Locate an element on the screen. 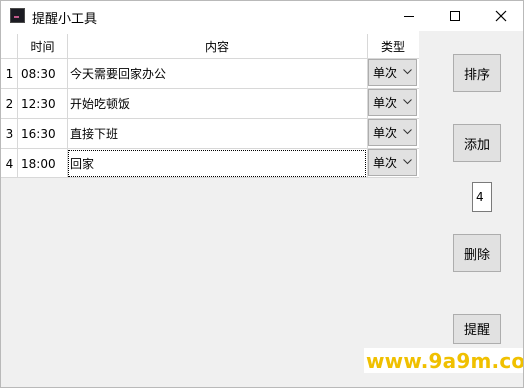  minimize-button is located at coordinates (409, 16).